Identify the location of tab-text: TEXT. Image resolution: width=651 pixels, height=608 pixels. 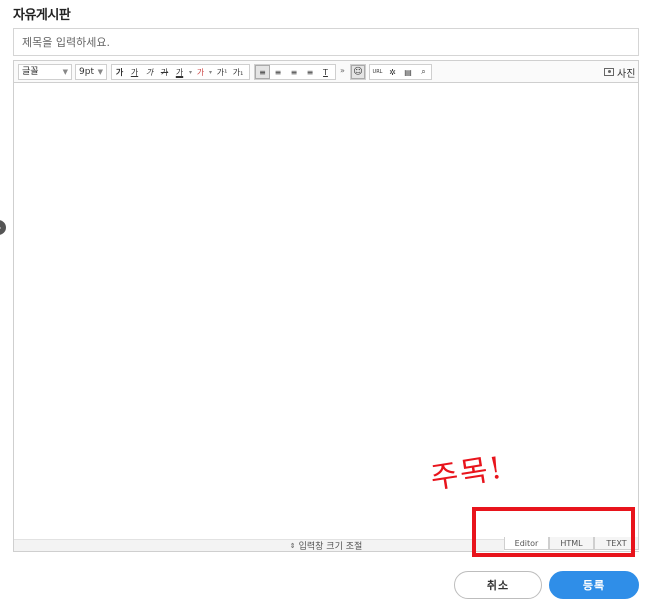
(616, 543).